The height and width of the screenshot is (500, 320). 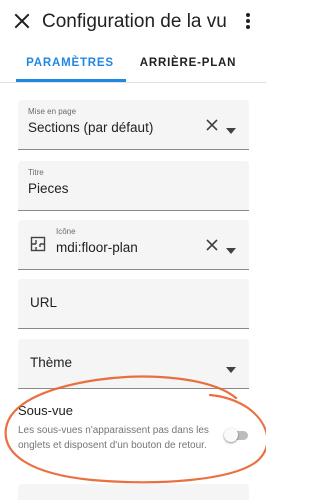 What do you see at coordinates (91, 127) in the screenshot?
I see `layout-select-value: Sections (par défaut)` at bounding box center [91, 127].